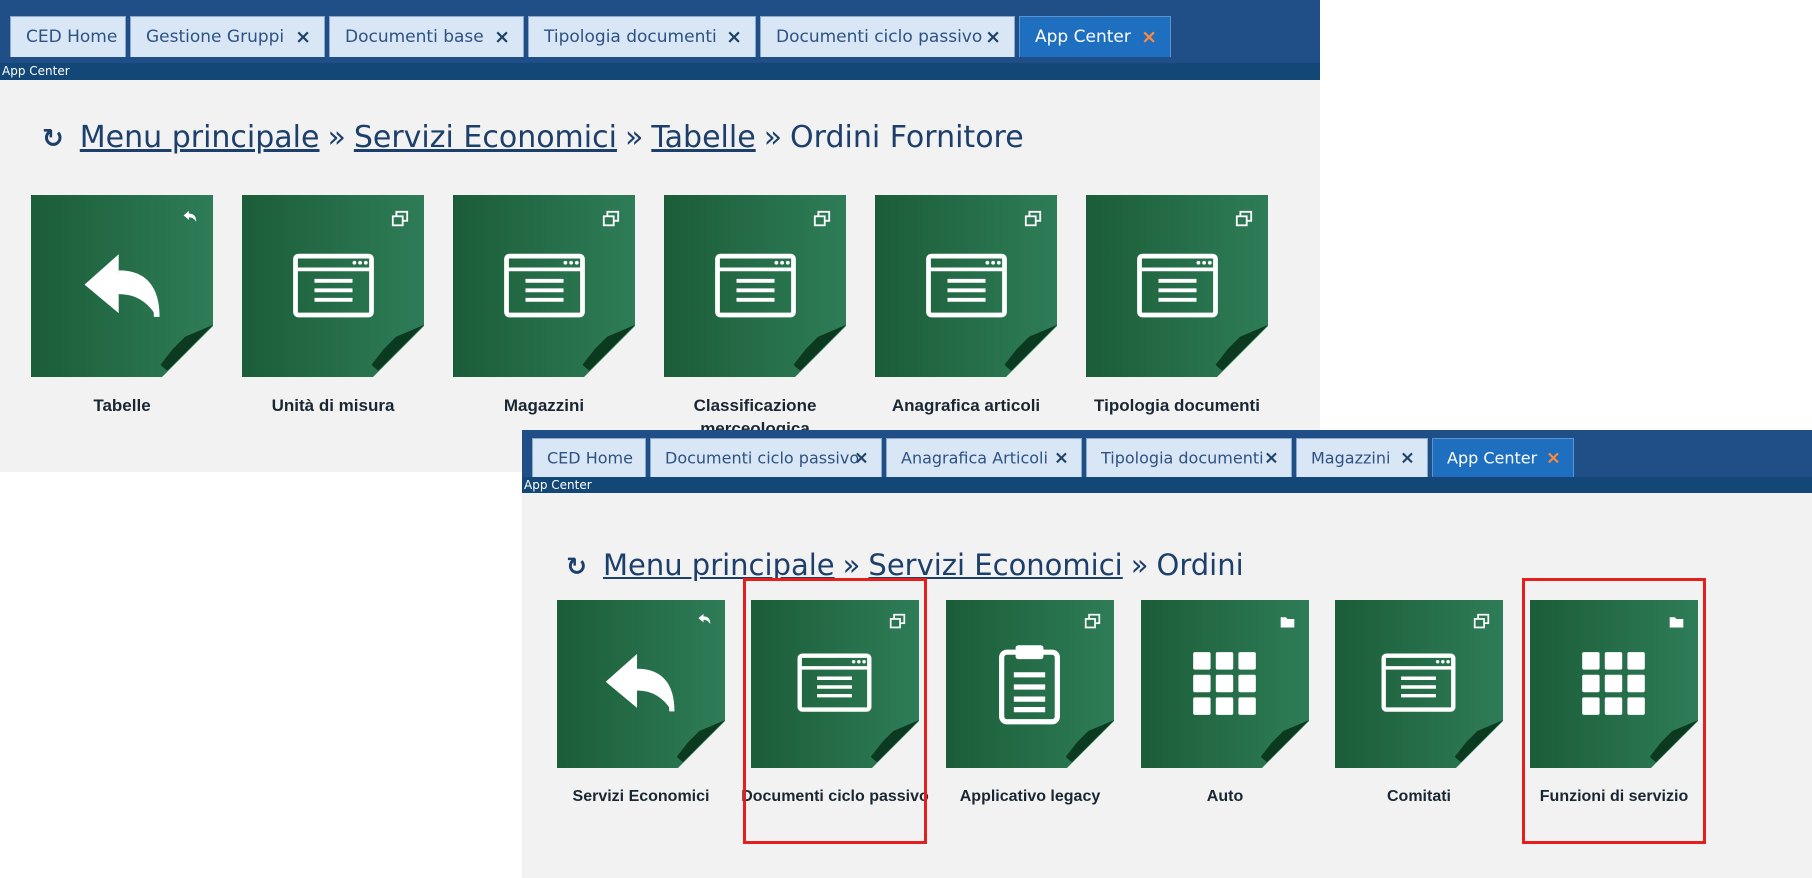  What do you see at coordinates (1177, 405) in the screenshot?
I see `tile-label: Tipologia documenti` at bounding box center [1177, 405].